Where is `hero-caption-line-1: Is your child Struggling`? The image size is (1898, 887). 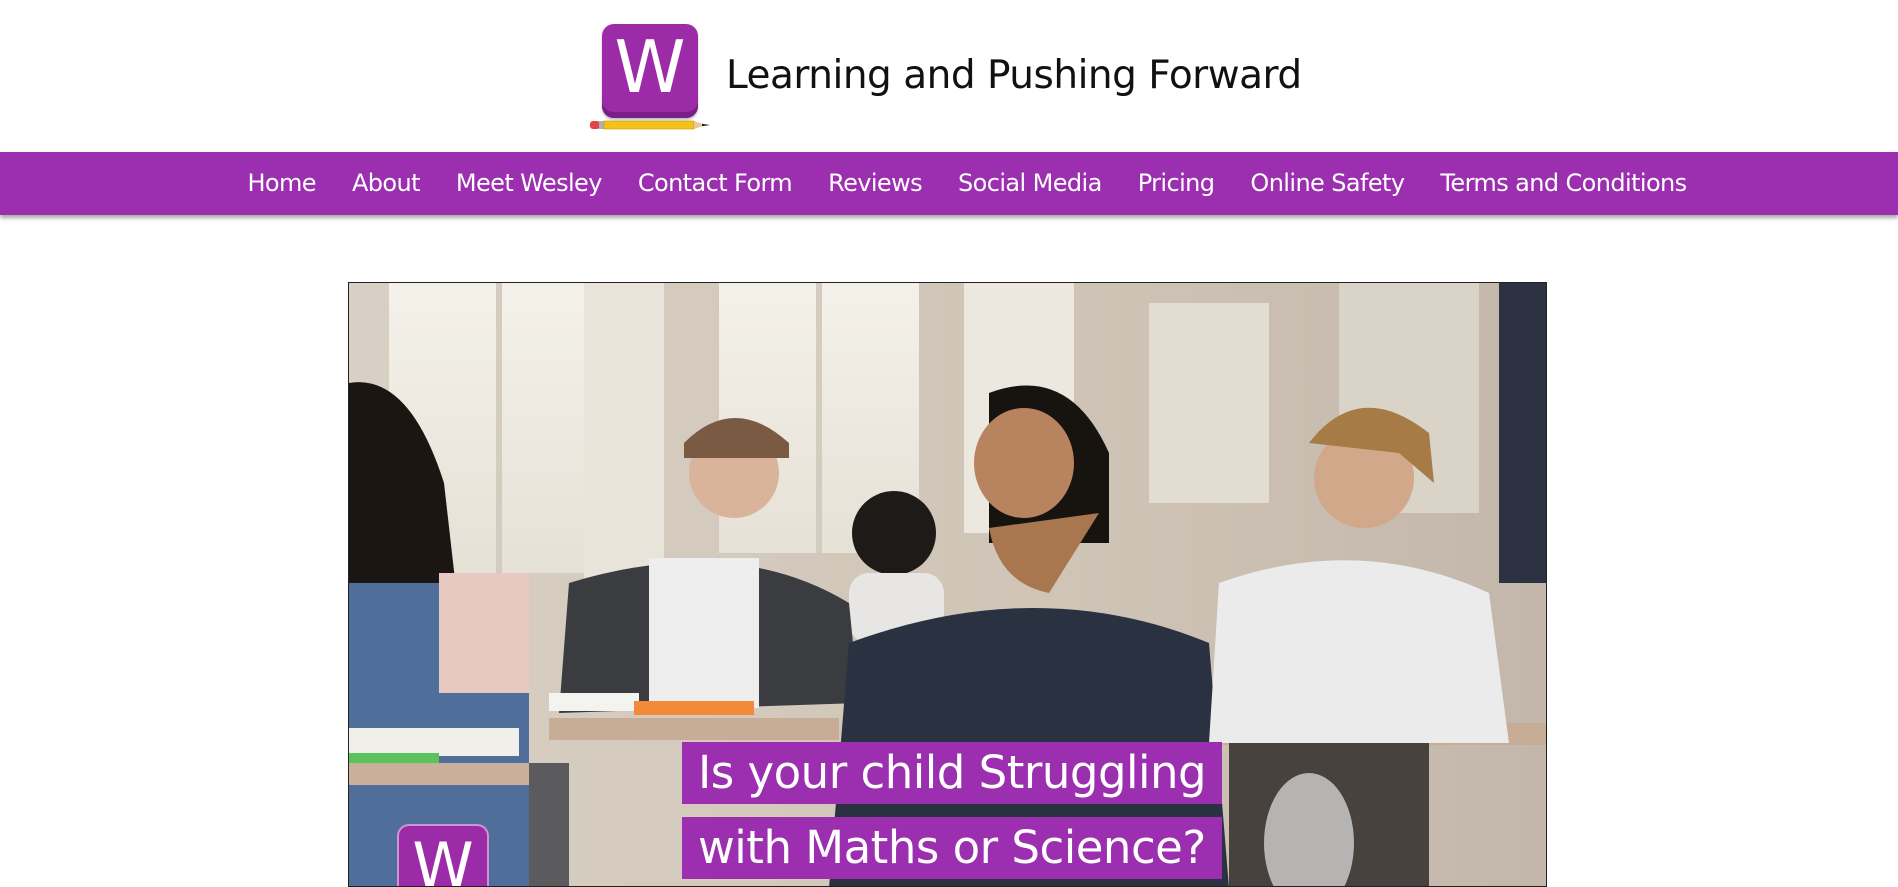 hero-caption-line-1: Is your child Struggling is located at coordinates (952, 773).